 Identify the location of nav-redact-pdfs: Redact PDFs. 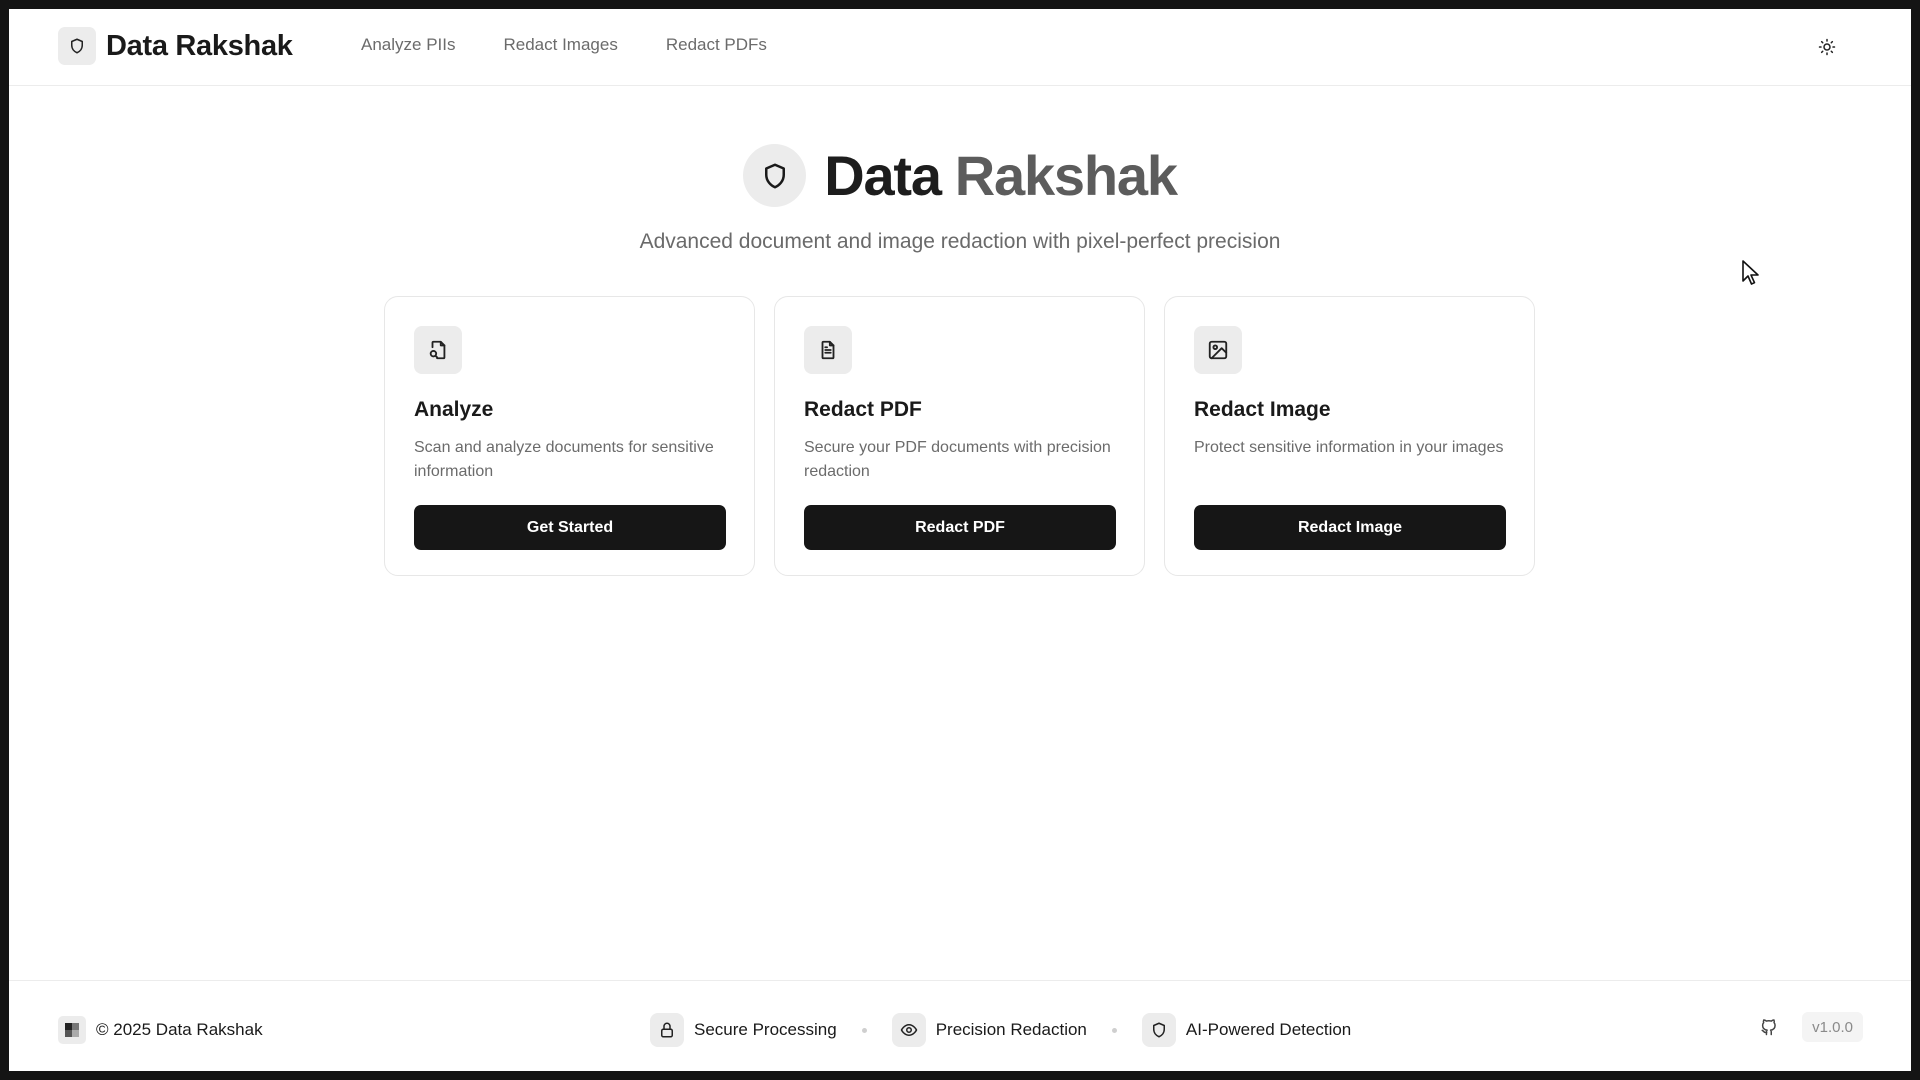
(716, 45).